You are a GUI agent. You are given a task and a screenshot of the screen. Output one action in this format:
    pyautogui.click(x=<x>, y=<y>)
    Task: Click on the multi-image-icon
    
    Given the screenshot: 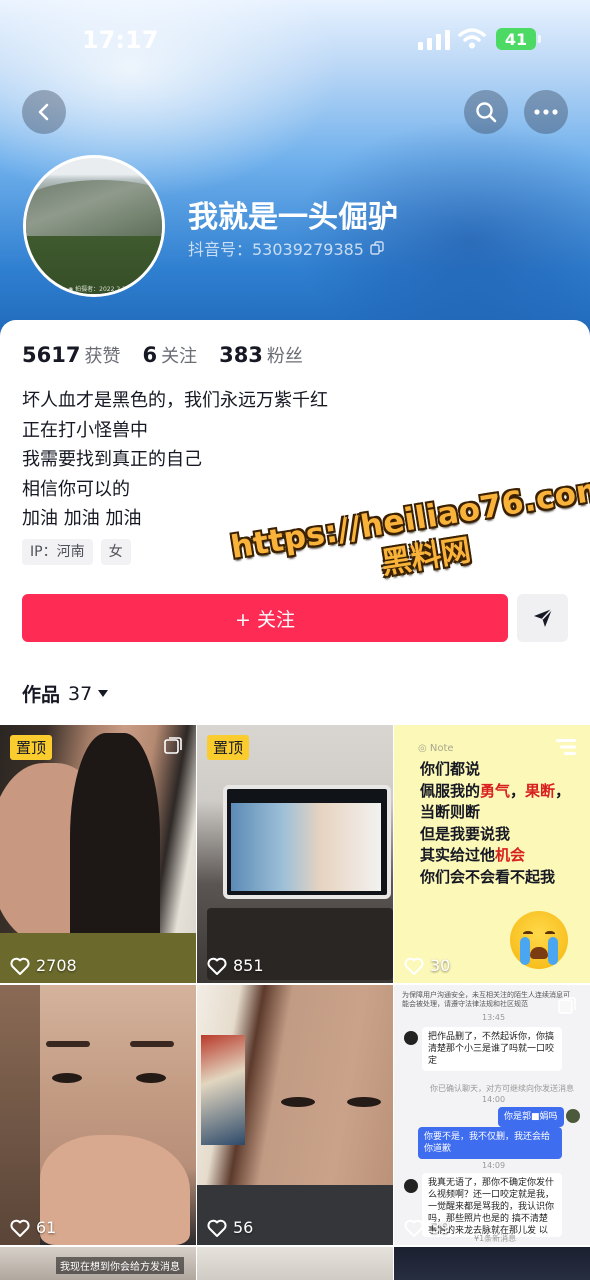 What is the action you would take?
    pyautogui.click(x=567, y=1005)
    